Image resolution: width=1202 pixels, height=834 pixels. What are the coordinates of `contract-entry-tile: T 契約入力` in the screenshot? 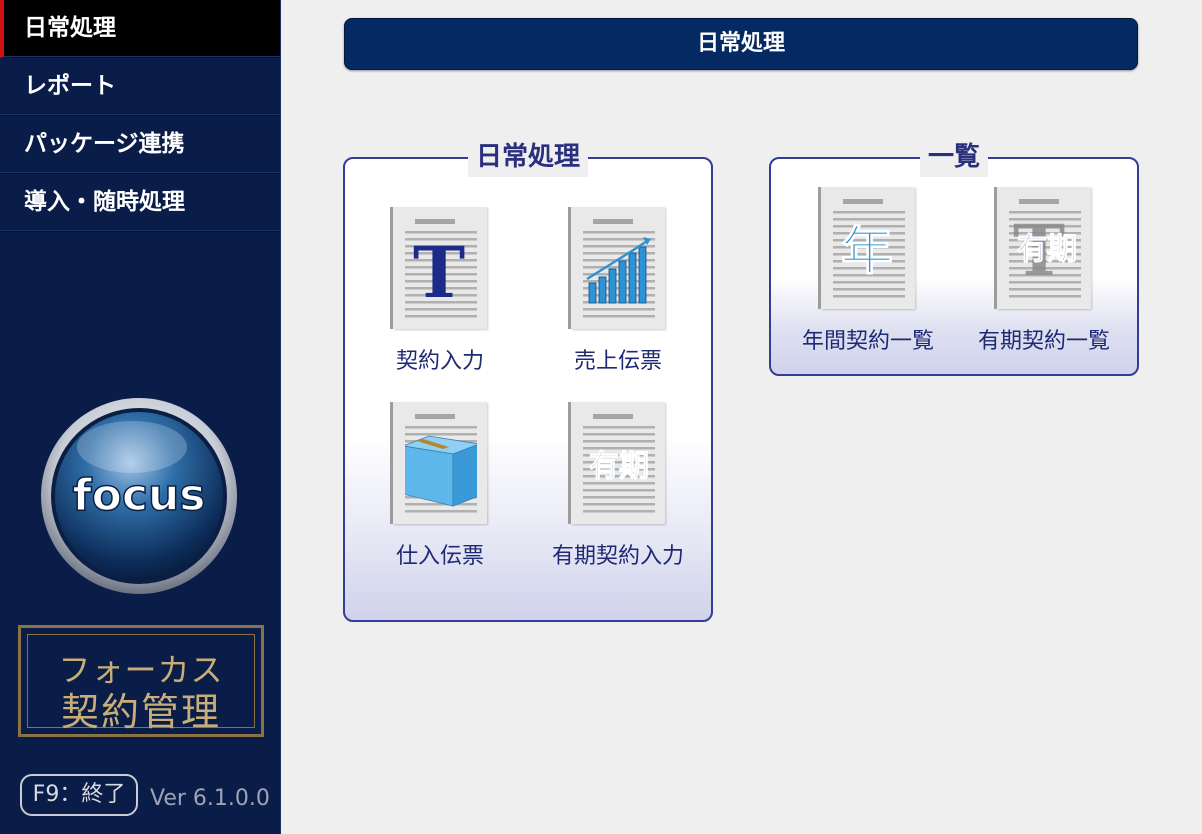 It's located at (440, 291).